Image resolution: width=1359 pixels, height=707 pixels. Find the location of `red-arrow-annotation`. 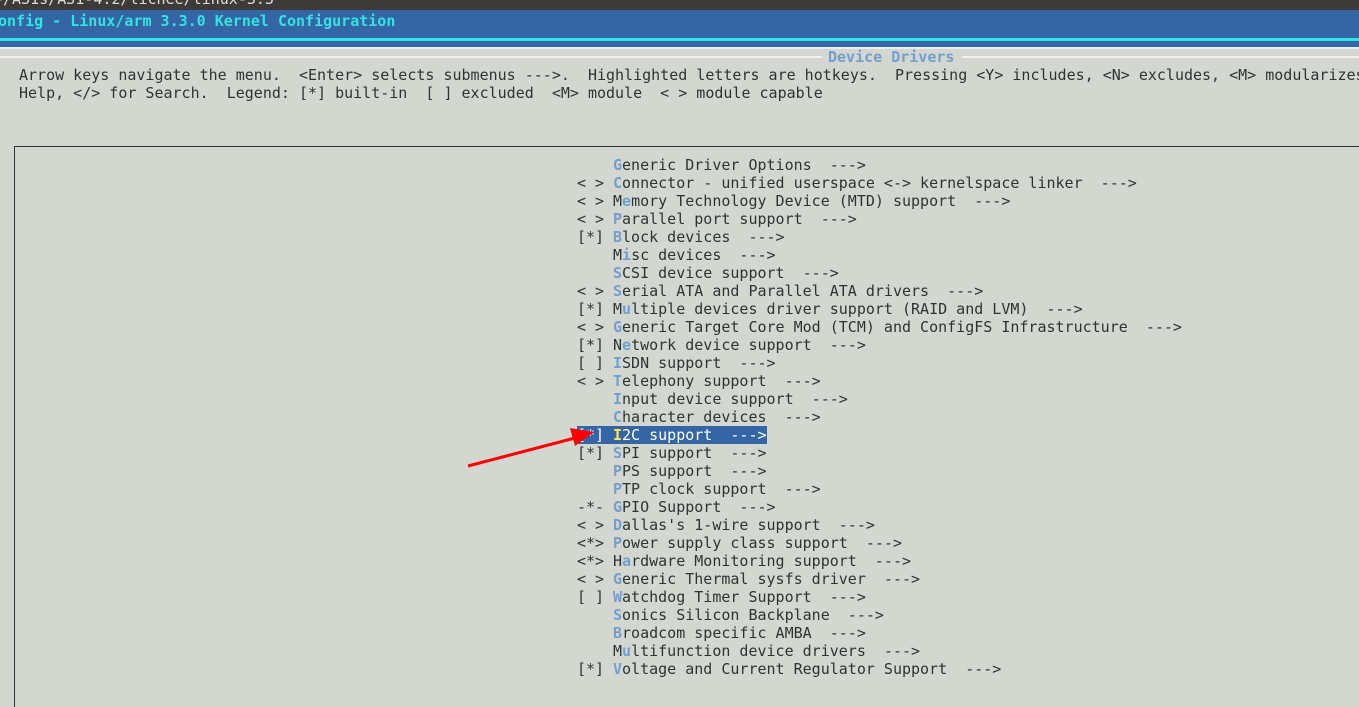

red-arrow-annotation is located at coordinates (530, 448).